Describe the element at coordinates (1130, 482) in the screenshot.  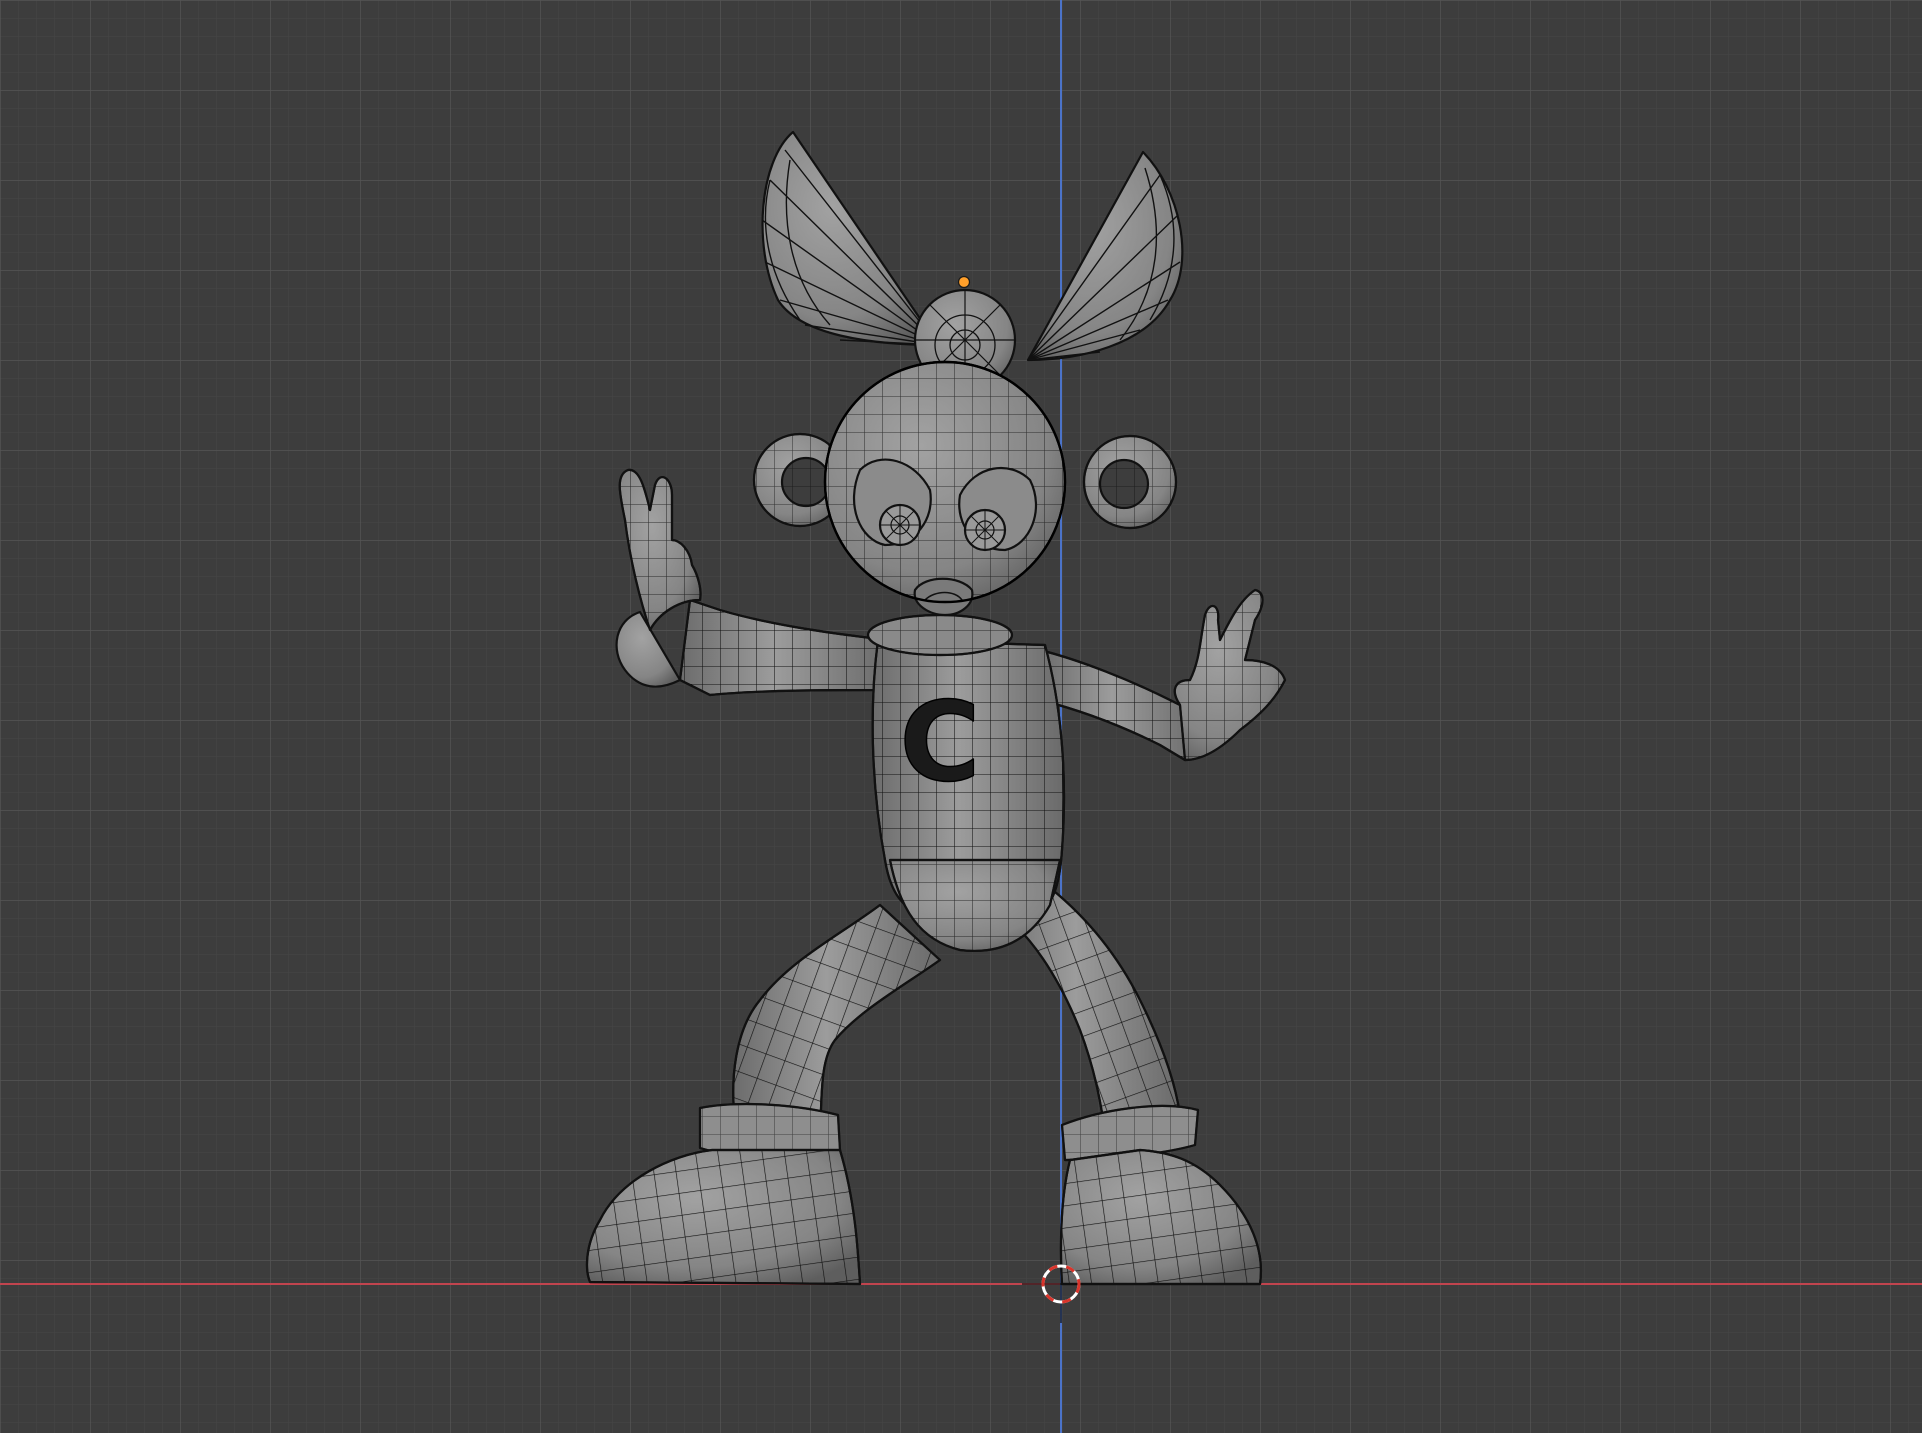
I see `right-ear-ring` at that location.